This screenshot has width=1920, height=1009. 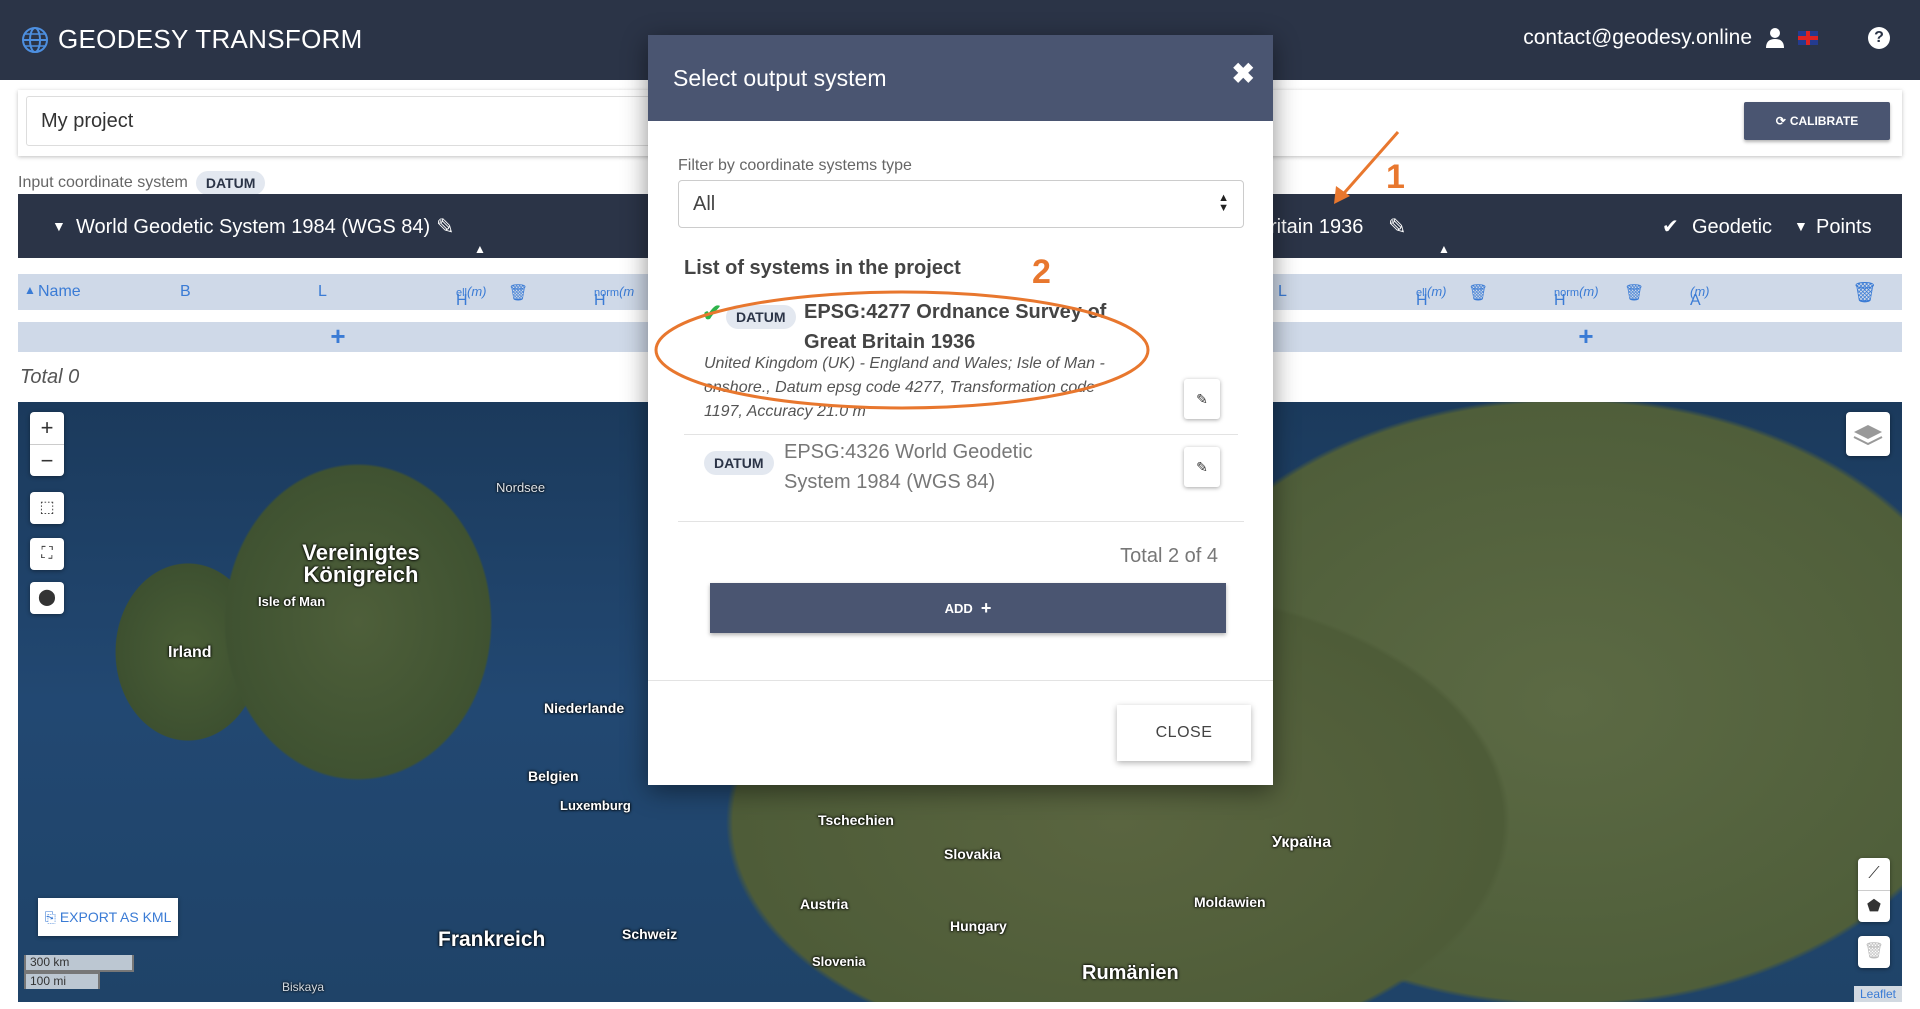 I want to click on column-a: A (m), so click(x=1700, y=296).